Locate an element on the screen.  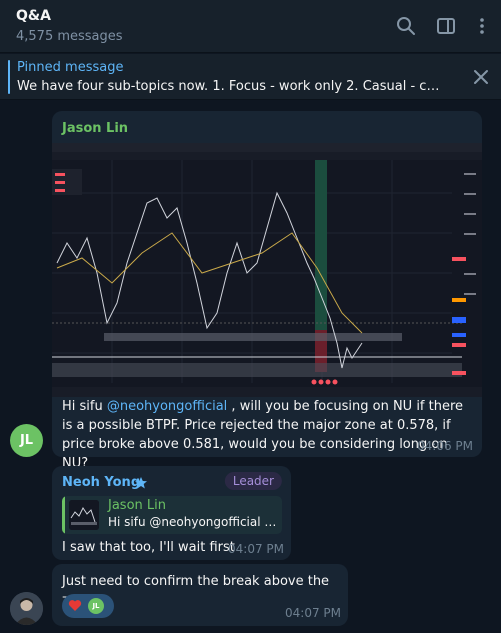
more-menu-icon is located at coordinates (482, 26).